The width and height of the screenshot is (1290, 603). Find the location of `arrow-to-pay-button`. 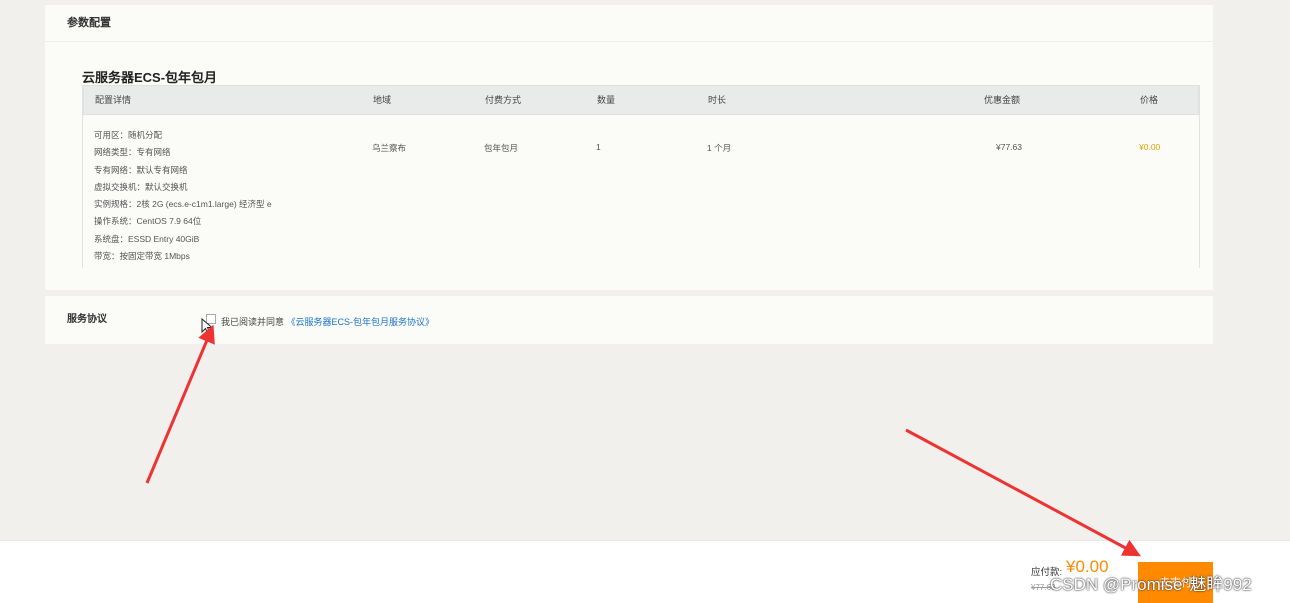

arrow-to-pay-button is located at coordinates (1023, 492).